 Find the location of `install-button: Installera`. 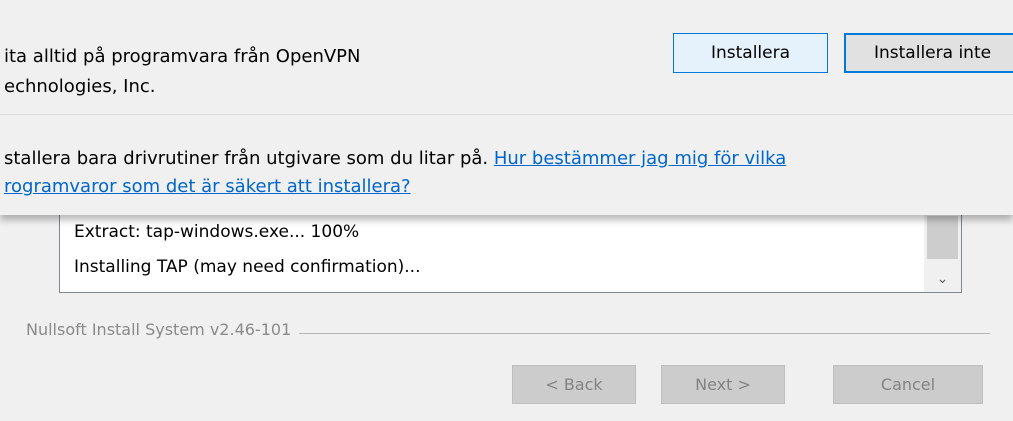

install-button: Installera is located at coordinates (750, 53).